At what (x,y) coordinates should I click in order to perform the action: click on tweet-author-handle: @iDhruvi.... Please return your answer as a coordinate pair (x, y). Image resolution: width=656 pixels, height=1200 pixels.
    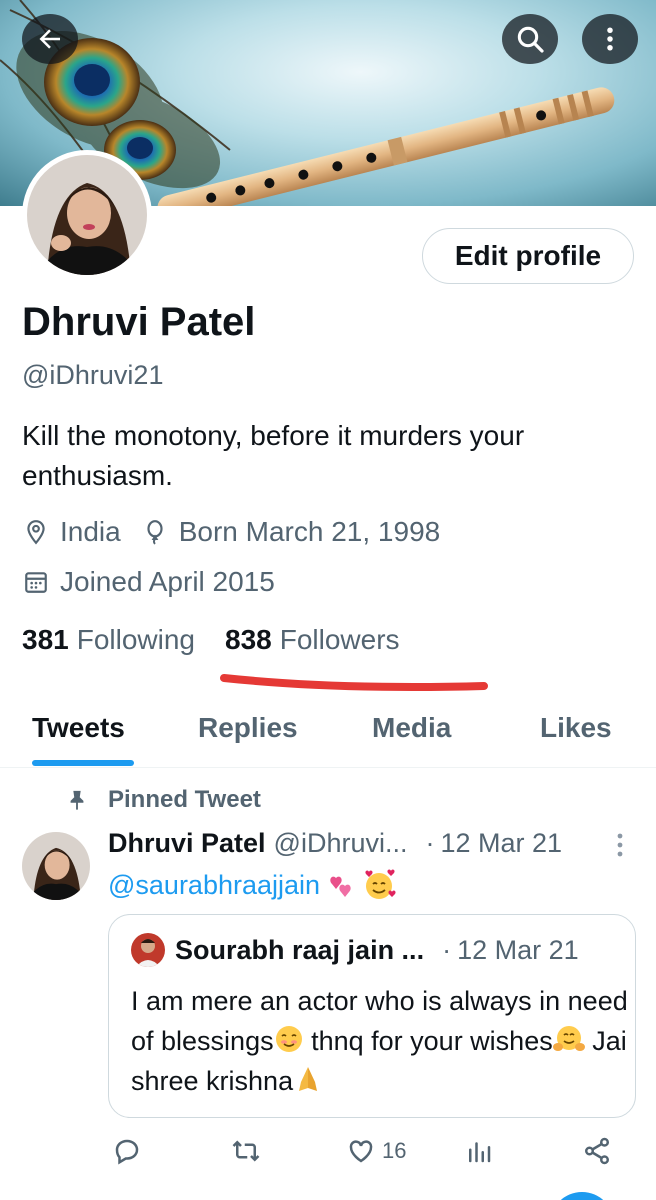
    Looking at the image, I should click on (341, 843).